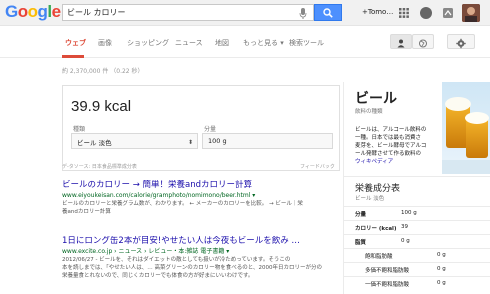 Image resolution: width=490 pixels, height=294 pixels. What do you see at coordinates (201, 185) in the screenshot?
I see `result-title-link: ビールのカロリー → 簡単！栄養andカロリー計算` at bounding box center [201, 185].